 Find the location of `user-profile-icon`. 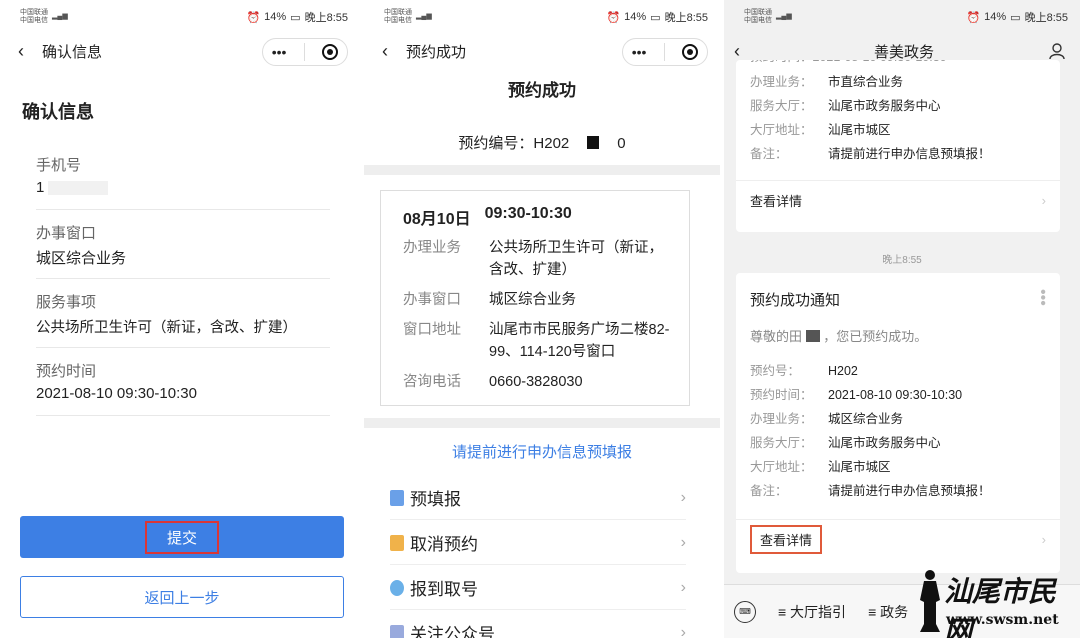

user-profile-icon is located at coordinates (1057, 51).